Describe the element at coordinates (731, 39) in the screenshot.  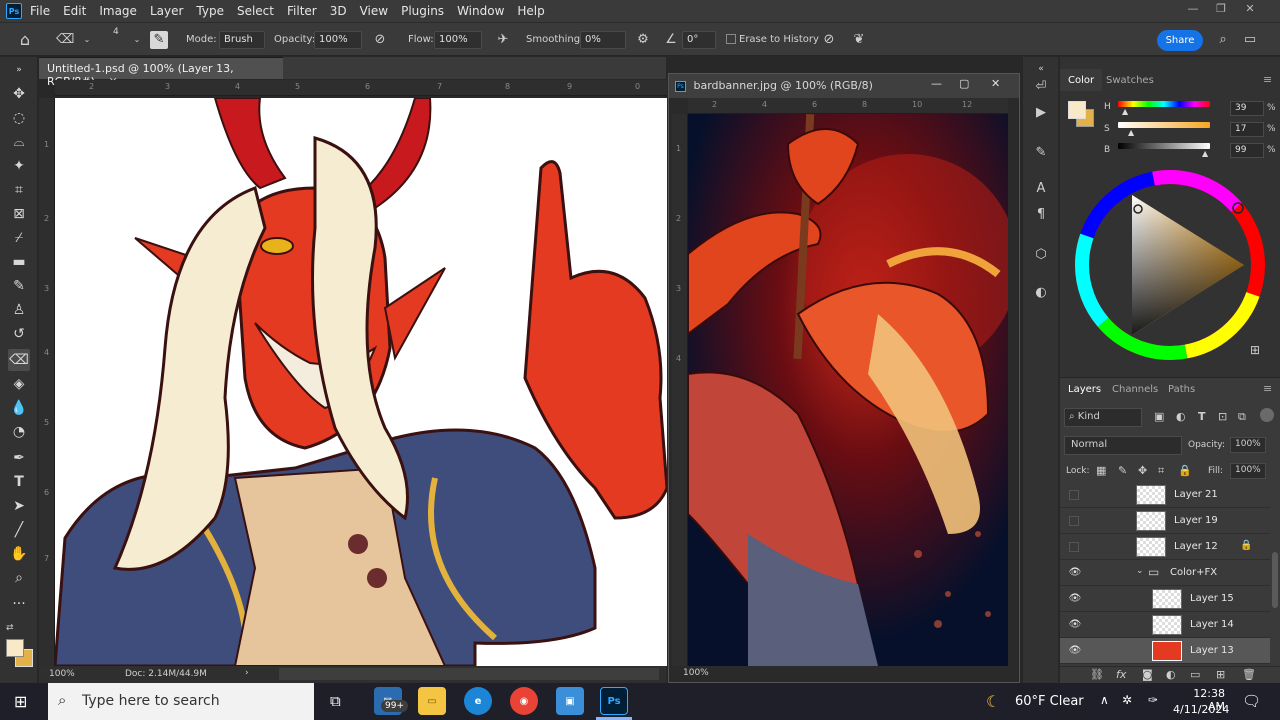
I see `erase-history-checkbox` at that location.